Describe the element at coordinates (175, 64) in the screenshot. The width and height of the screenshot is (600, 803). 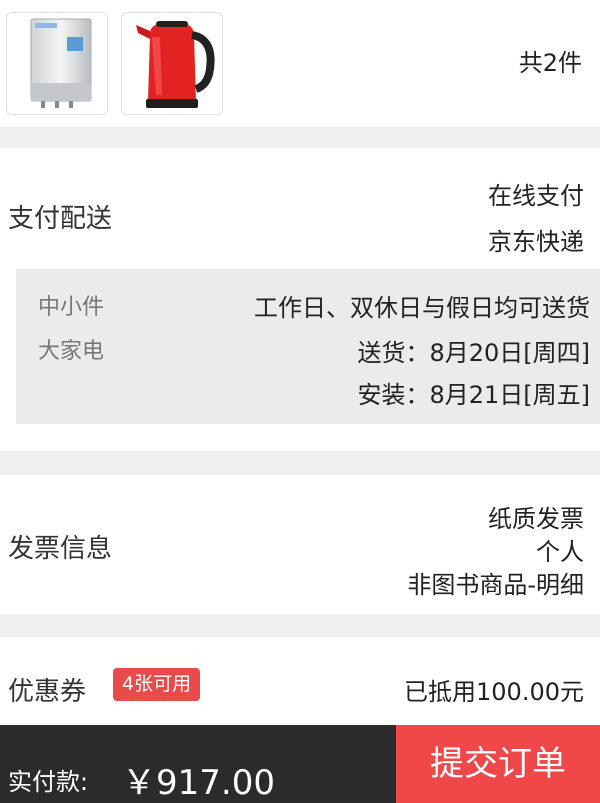
I see `kettle-image` at that location.